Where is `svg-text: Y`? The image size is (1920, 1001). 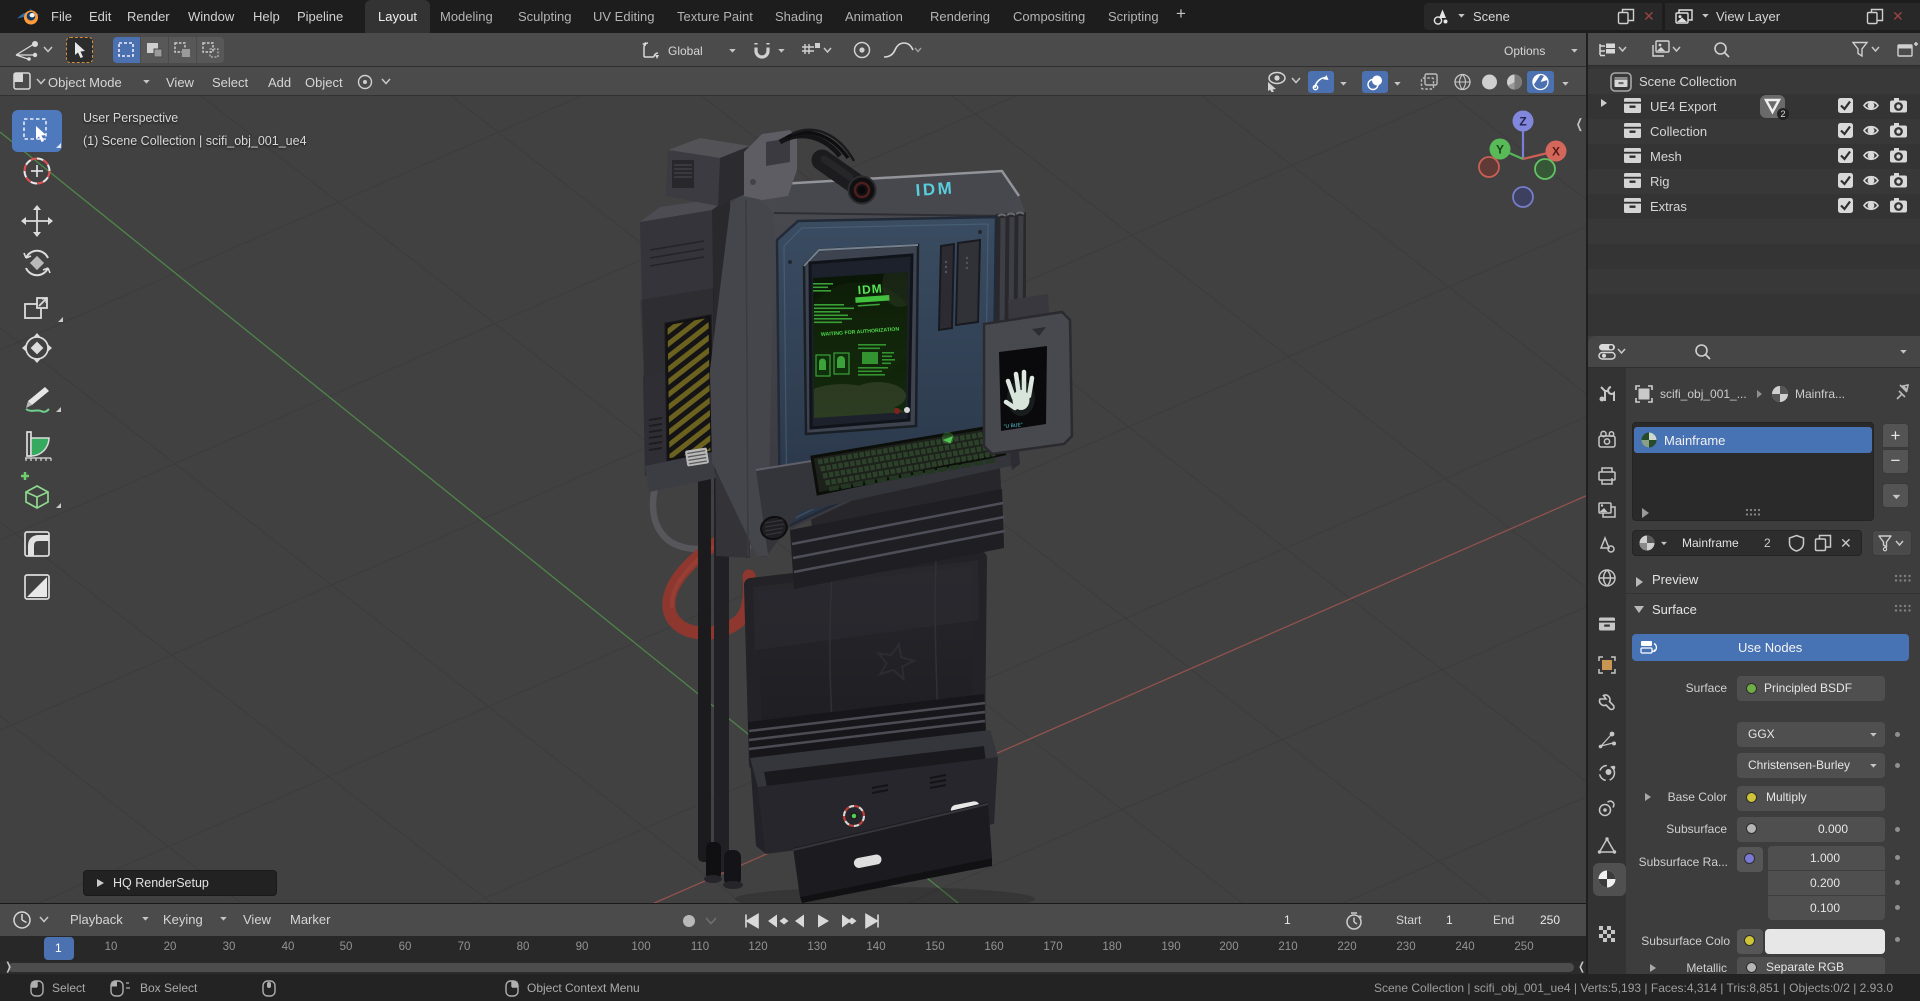 svg-text: Y is located at coordinates (1500, 150).